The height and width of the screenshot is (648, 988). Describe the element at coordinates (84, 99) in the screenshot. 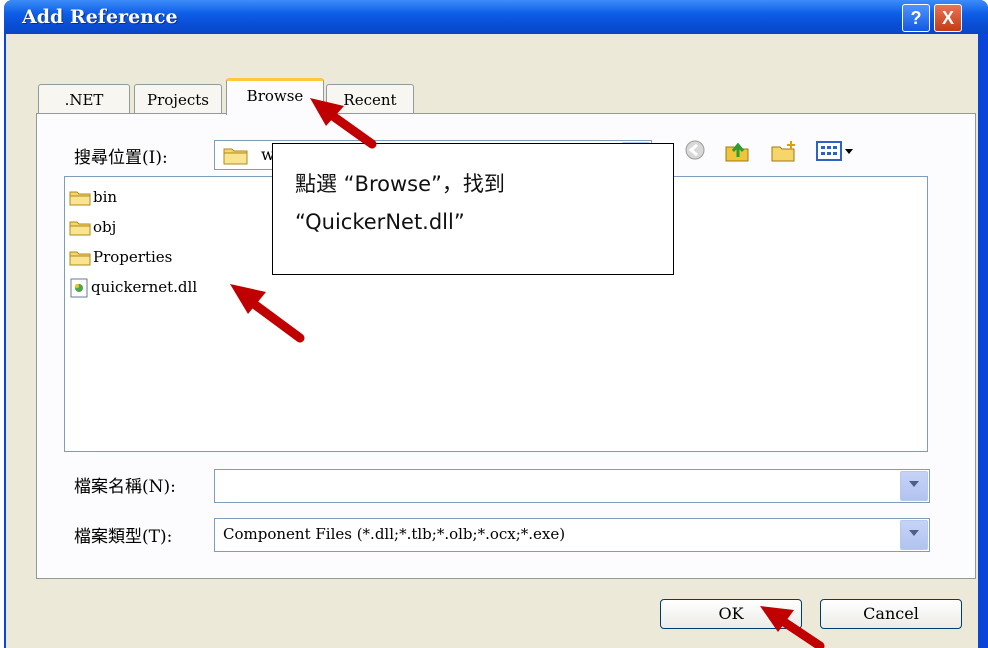

I see `tab-dotnet: .NET` at that location.